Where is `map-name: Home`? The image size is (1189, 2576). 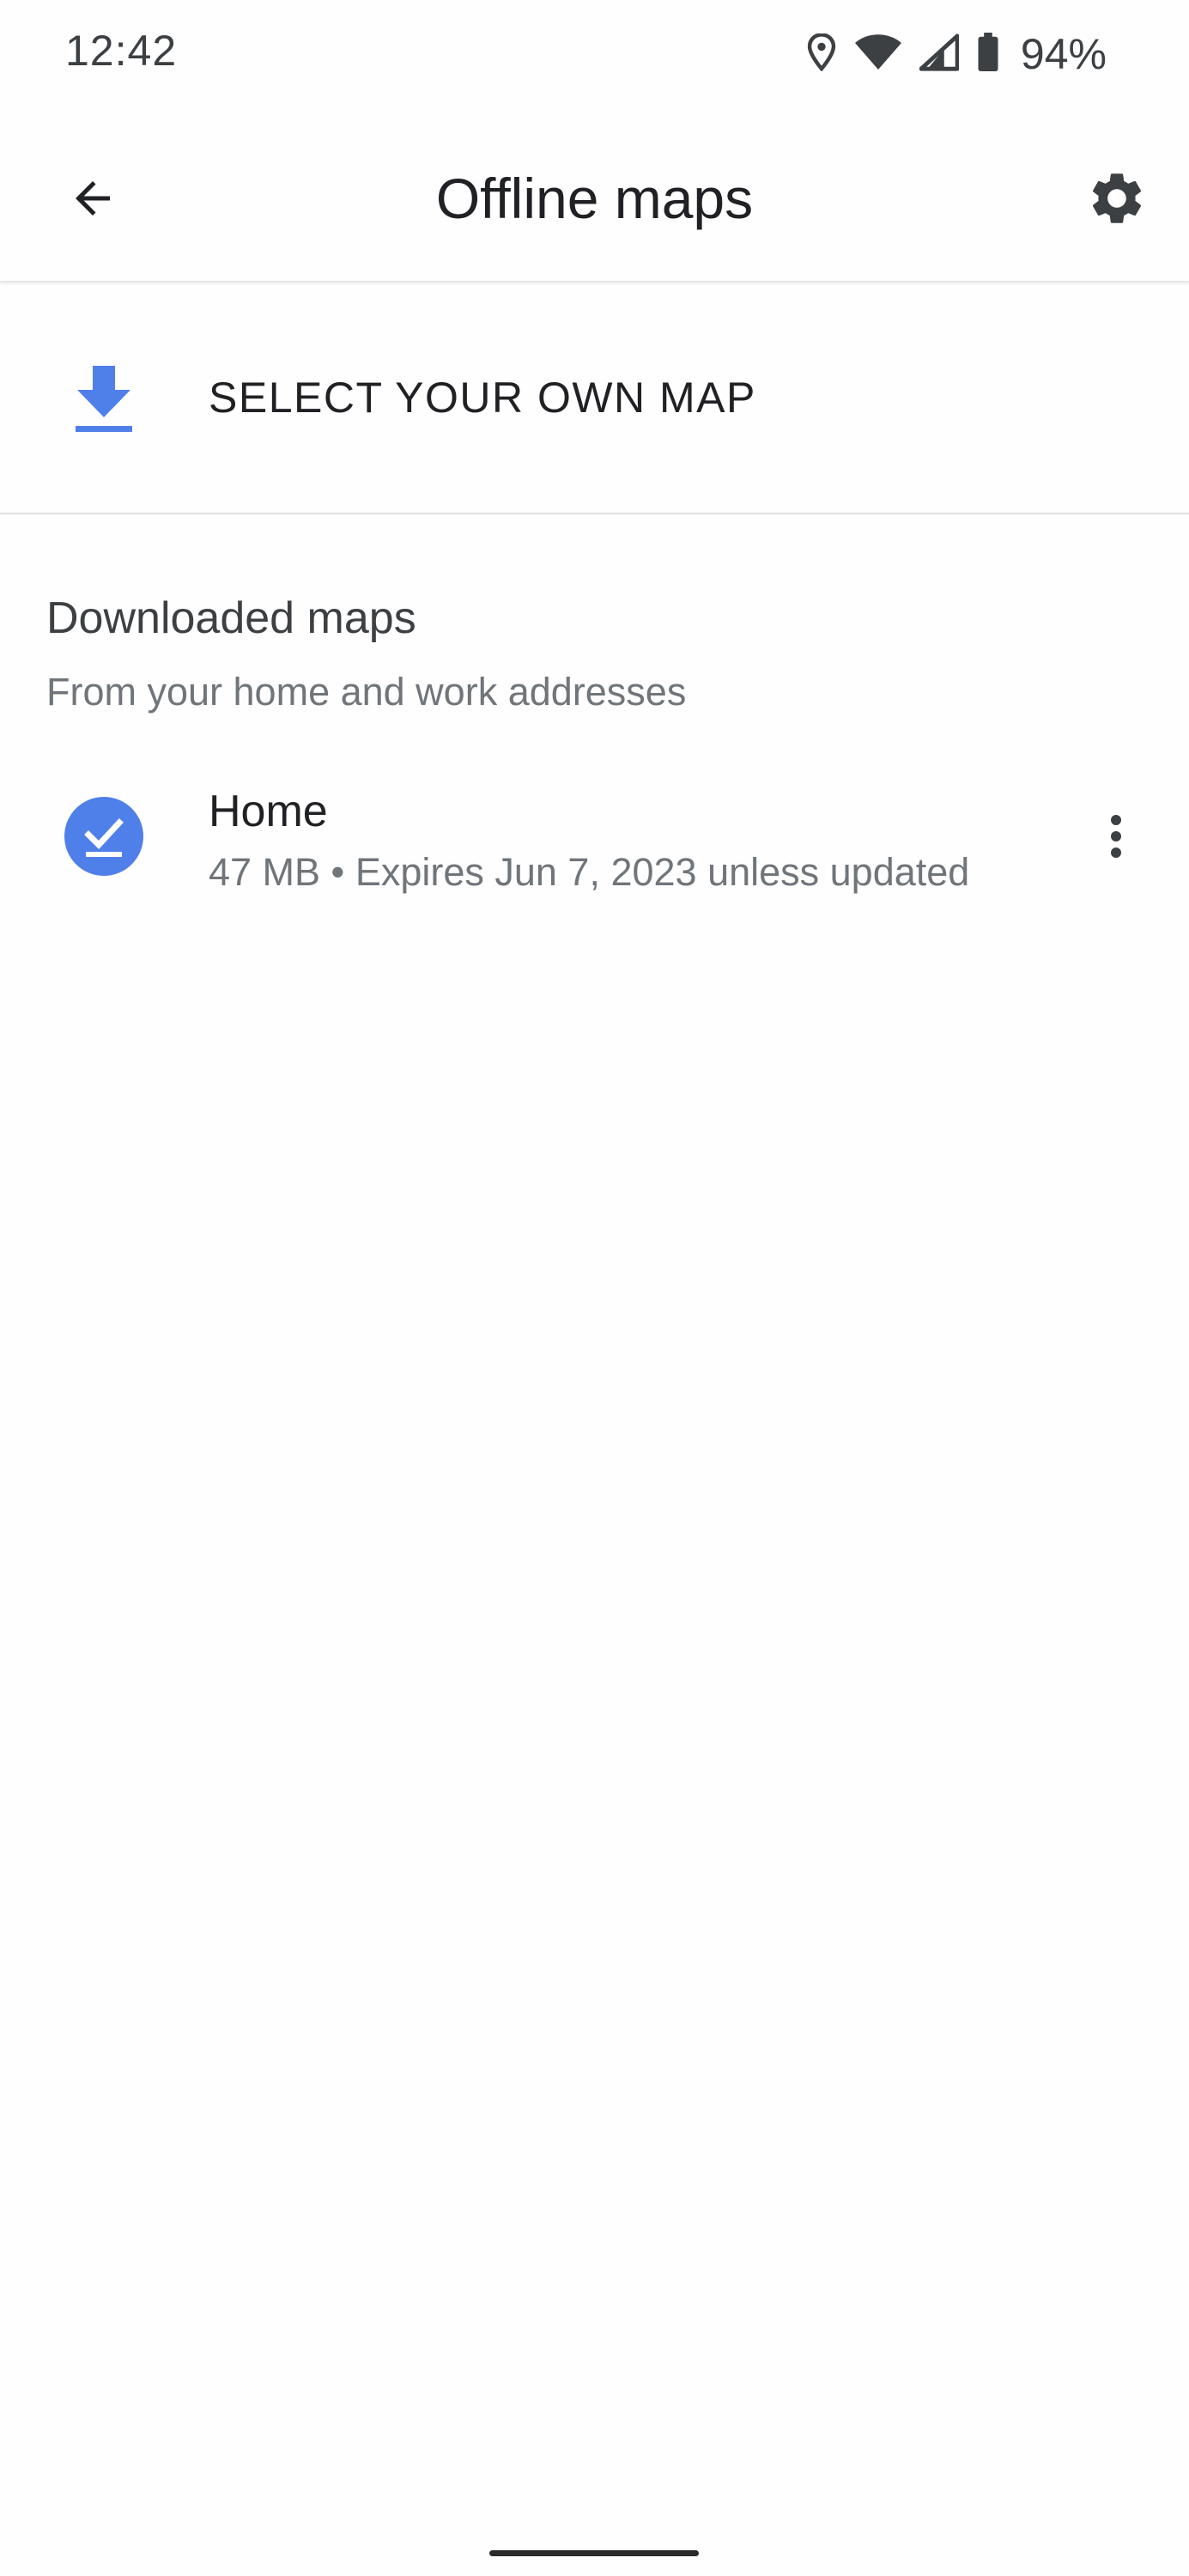 map-name: Home is located at coordinates (268, 812).